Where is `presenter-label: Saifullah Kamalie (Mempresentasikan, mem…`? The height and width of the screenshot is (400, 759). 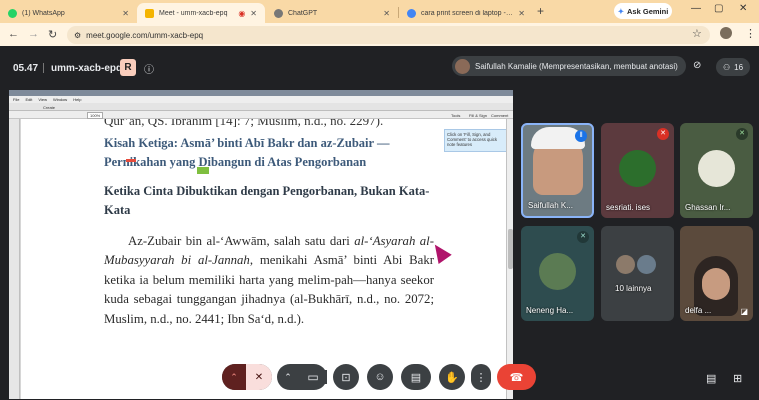
presenter-label: Saifullah Kamalie (Mempresentasikan, mem… is located at coordinates (576, 66).